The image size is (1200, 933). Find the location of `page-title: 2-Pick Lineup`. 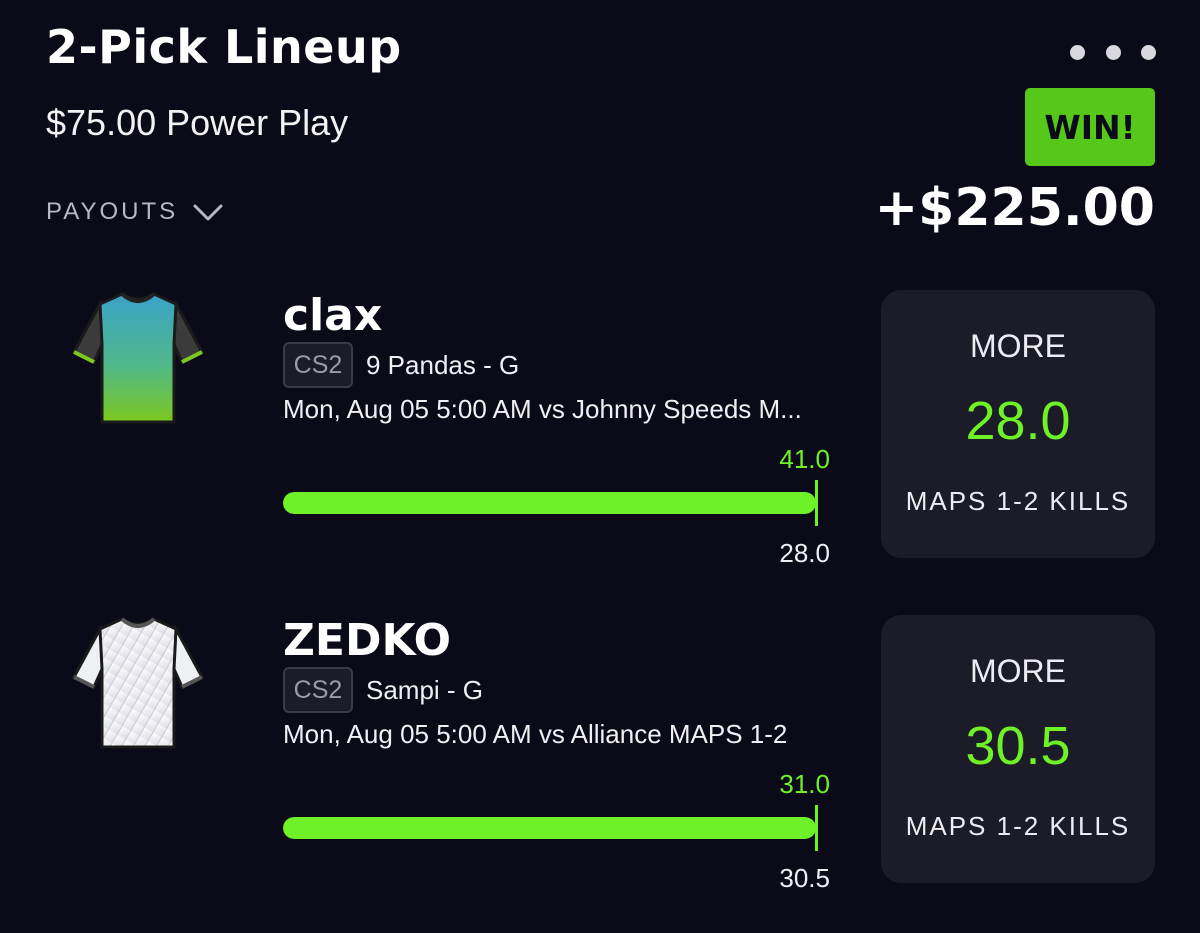

page-title: 2-Pick Lineup is located at coordinates (224, 47).